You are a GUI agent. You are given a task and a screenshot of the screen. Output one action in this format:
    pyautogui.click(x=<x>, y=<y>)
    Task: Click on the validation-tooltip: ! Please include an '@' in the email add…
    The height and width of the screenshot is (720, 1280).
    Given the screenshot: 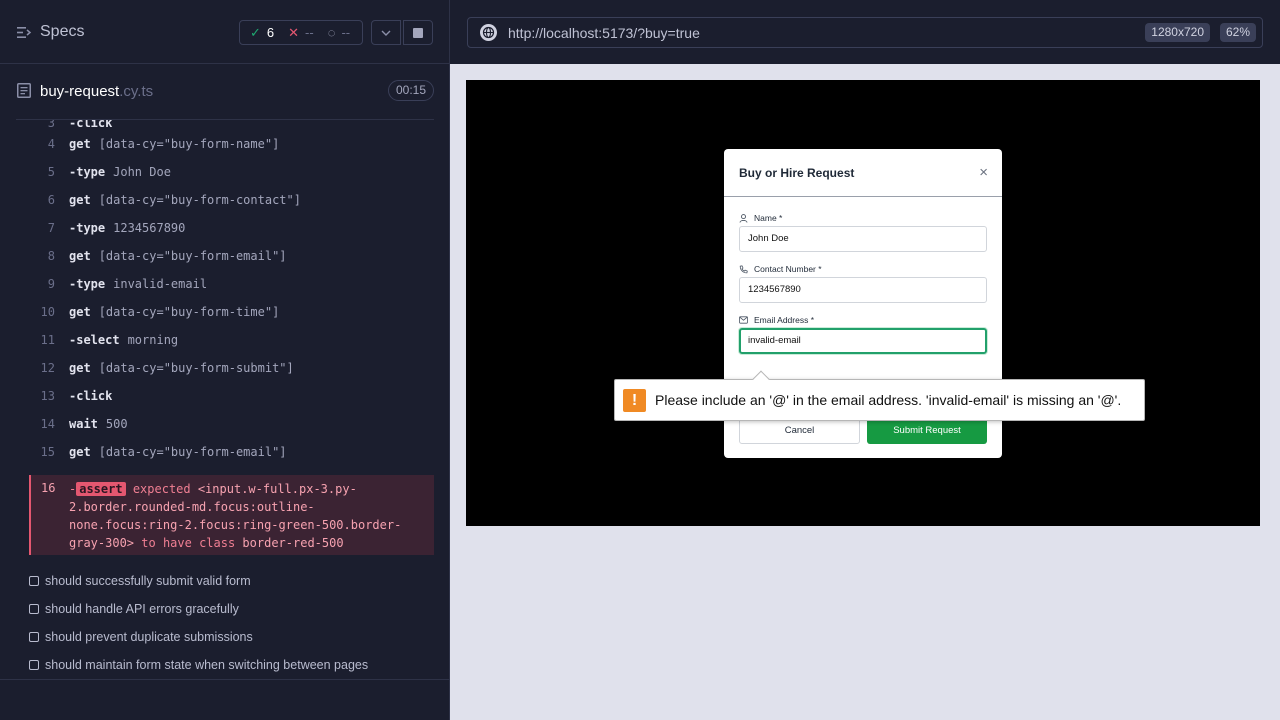 What is the action you would take?
    pyautogui.click(x=879, y=395)
    